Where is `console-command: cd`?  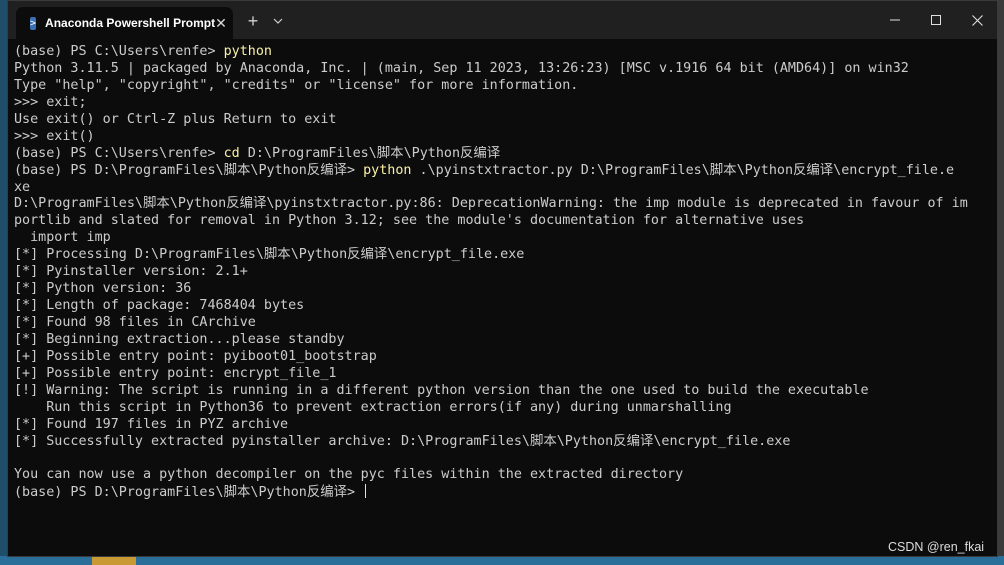 console-command: cd is located at coordinates (231, 153).